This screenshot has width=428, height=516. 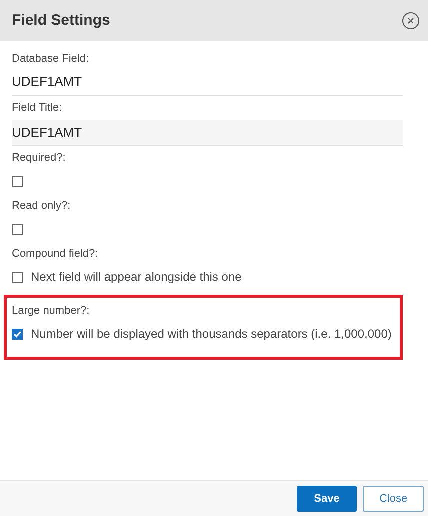 I want to click on save-button: Save, so click(x=327, y=499).